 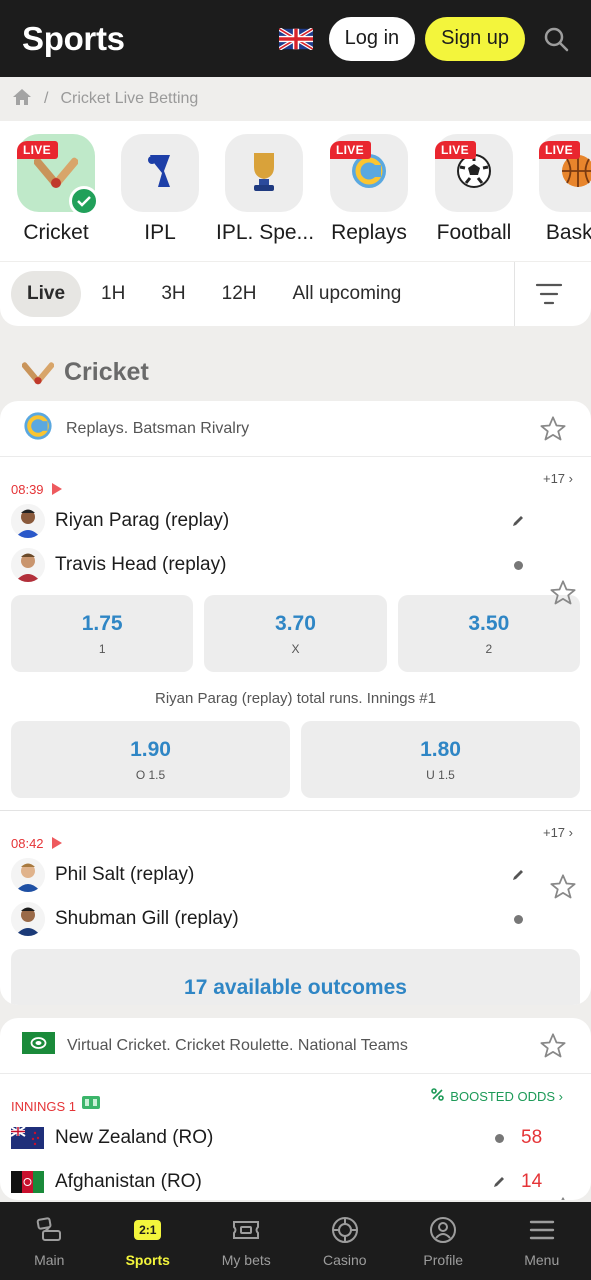 I want to click on team-name: Shubman Gill (replay), so click(x=147, y=918).